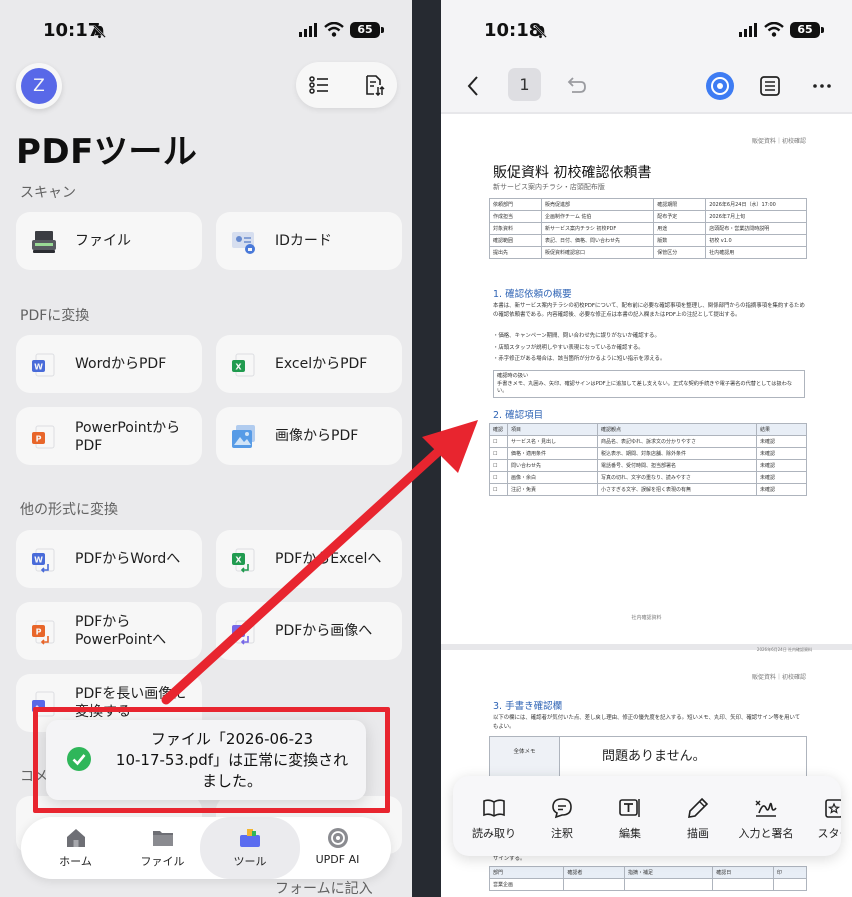 The image size is (852, 897). I want to click on table-header-row: 部門 確認者 指摘・補足 確認日印, so click(648, 872).